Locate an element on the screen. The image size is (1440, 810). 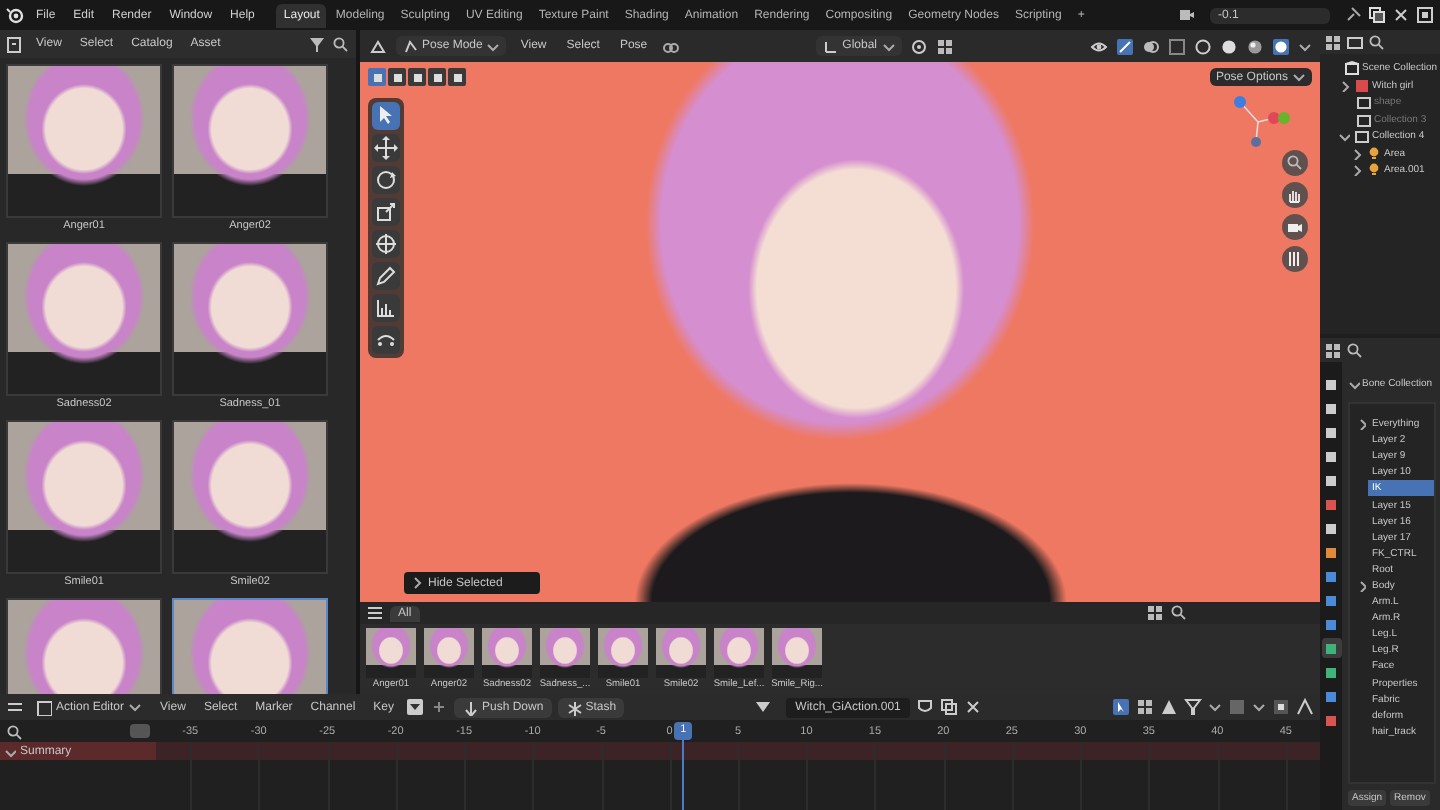
zoom-button is located at coordinates (1295, 163).